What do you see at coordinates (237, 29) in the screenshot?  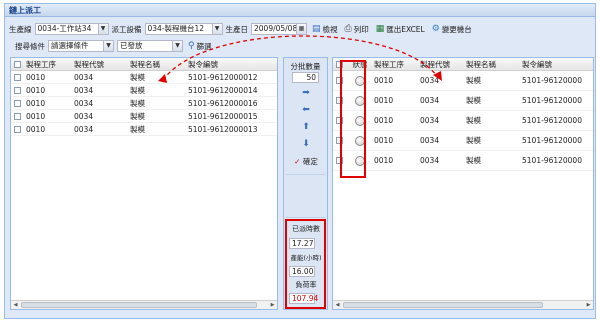 I see `date-label: 生產日` at bounding box center [237, 29].